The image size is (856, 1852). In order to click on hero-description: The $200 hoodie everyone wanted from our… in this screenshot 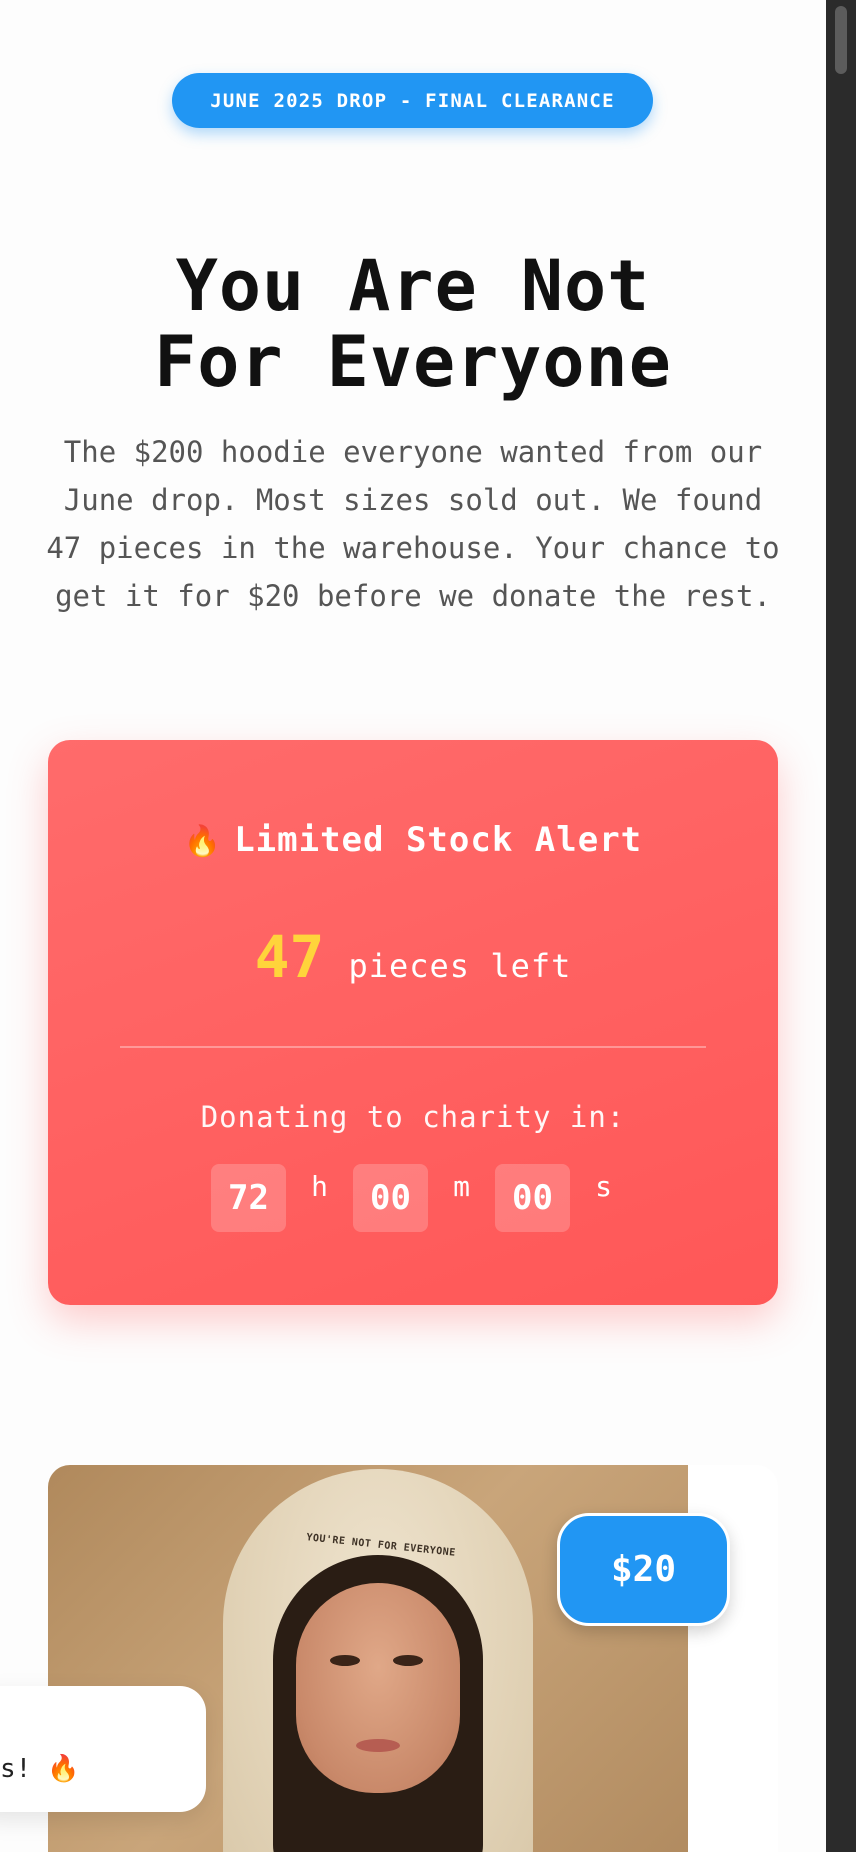, I will do `click(413, 524)`.